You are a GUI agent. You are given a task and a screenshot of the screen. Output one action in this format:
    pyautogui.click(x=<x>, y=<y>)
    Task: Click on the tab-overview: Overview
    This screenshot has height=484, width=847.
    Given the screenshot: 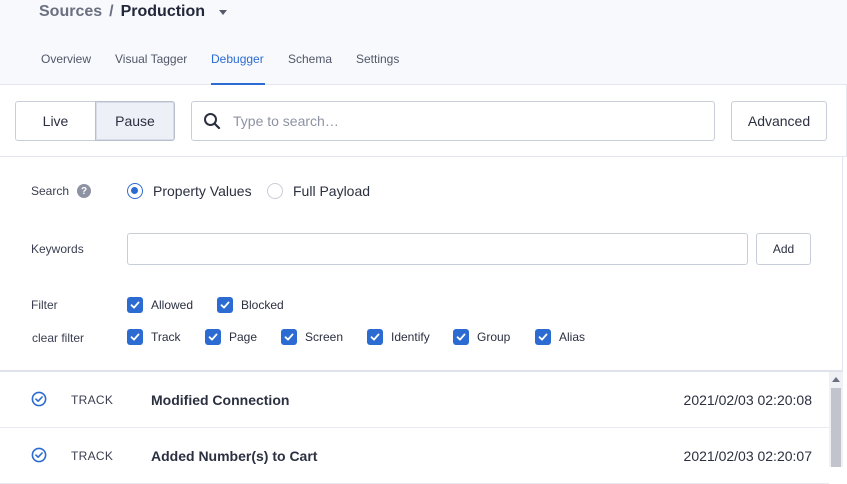 What is the action you would take?
    pyautogui.click(x=67, y=64)
    